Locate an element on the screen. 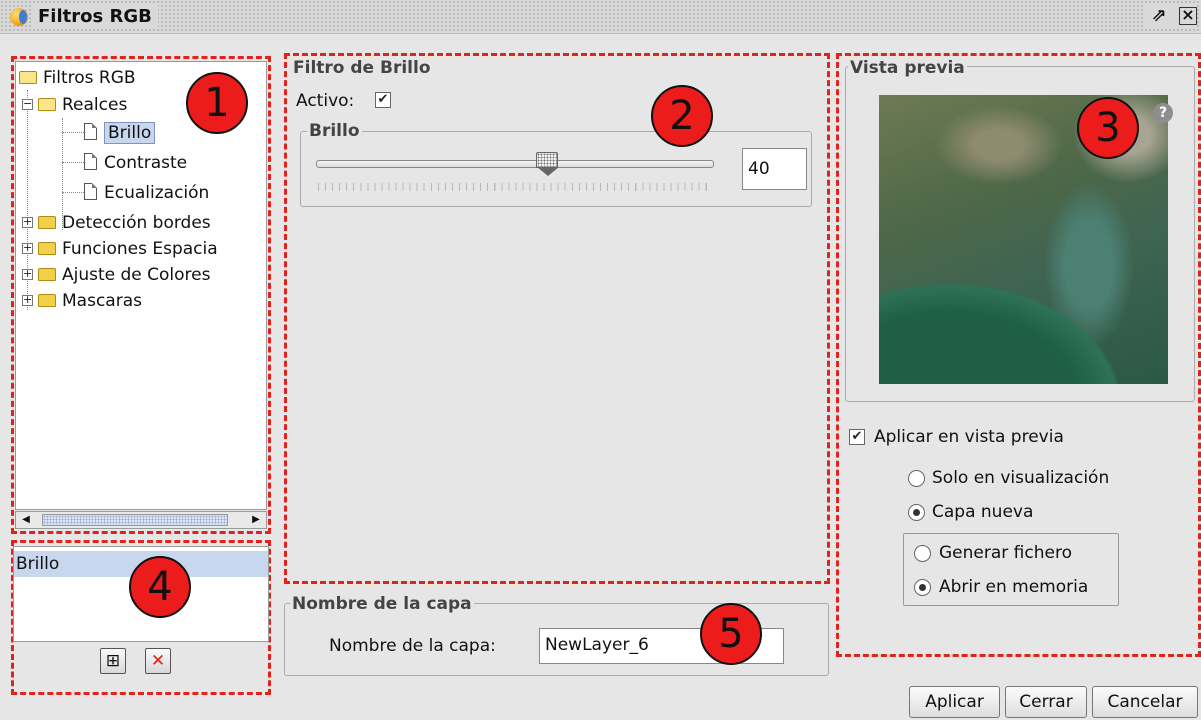 This screenshot has height=720, width=1201. tree-group-label: Realces is located at coordinates (95, 105).